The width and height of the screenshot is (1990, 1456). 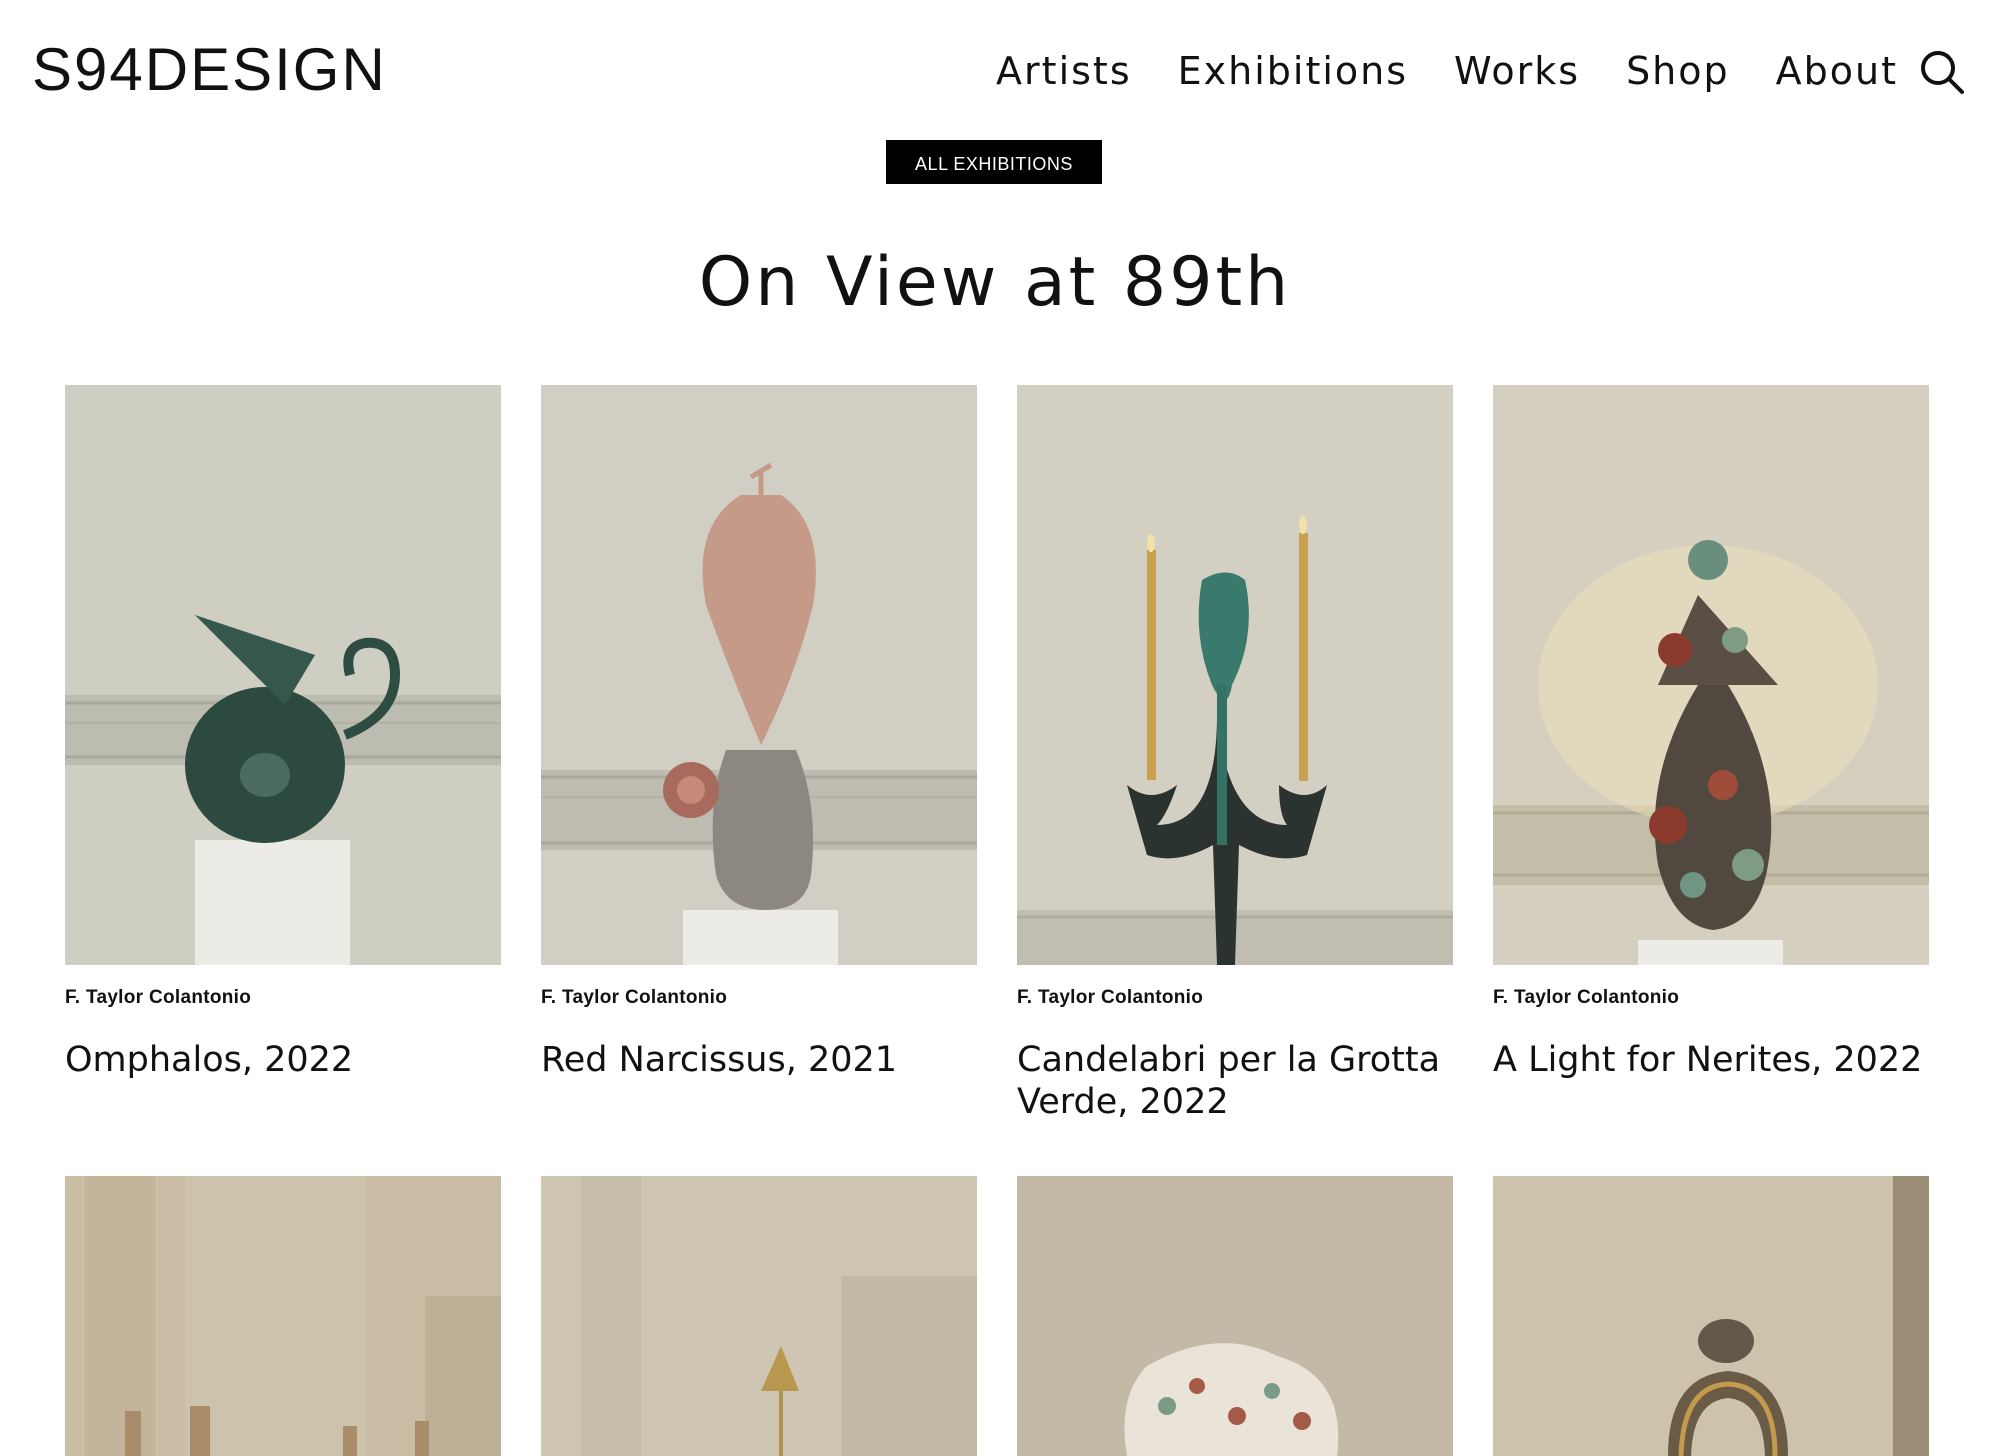 What do you see at coordinates (1064, 71) in the screenshot?
I see `nav-artists: Artists` at bounding box center [1064, 71].